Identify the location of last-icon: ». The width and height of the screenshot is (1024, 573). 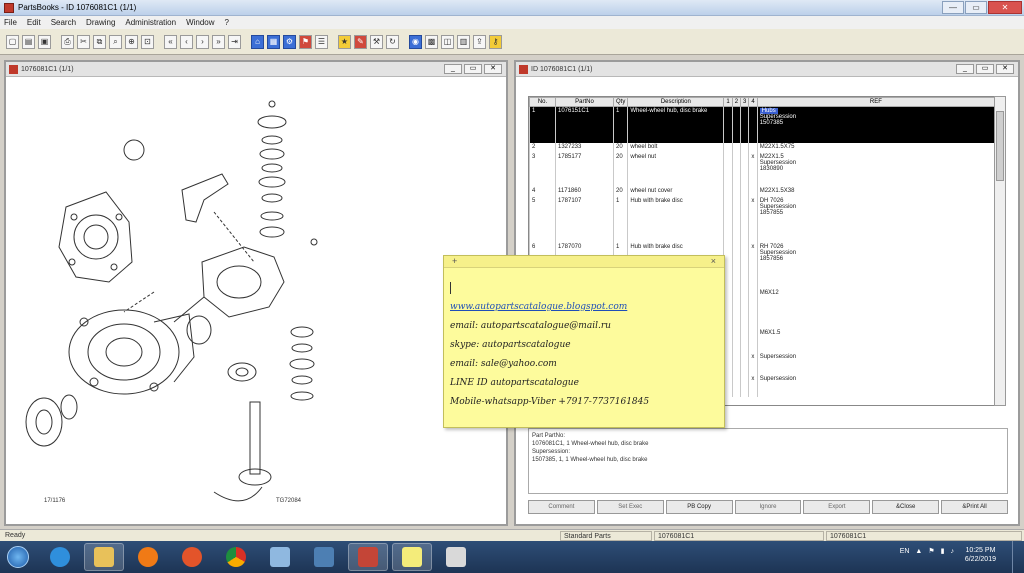
(218, 41).